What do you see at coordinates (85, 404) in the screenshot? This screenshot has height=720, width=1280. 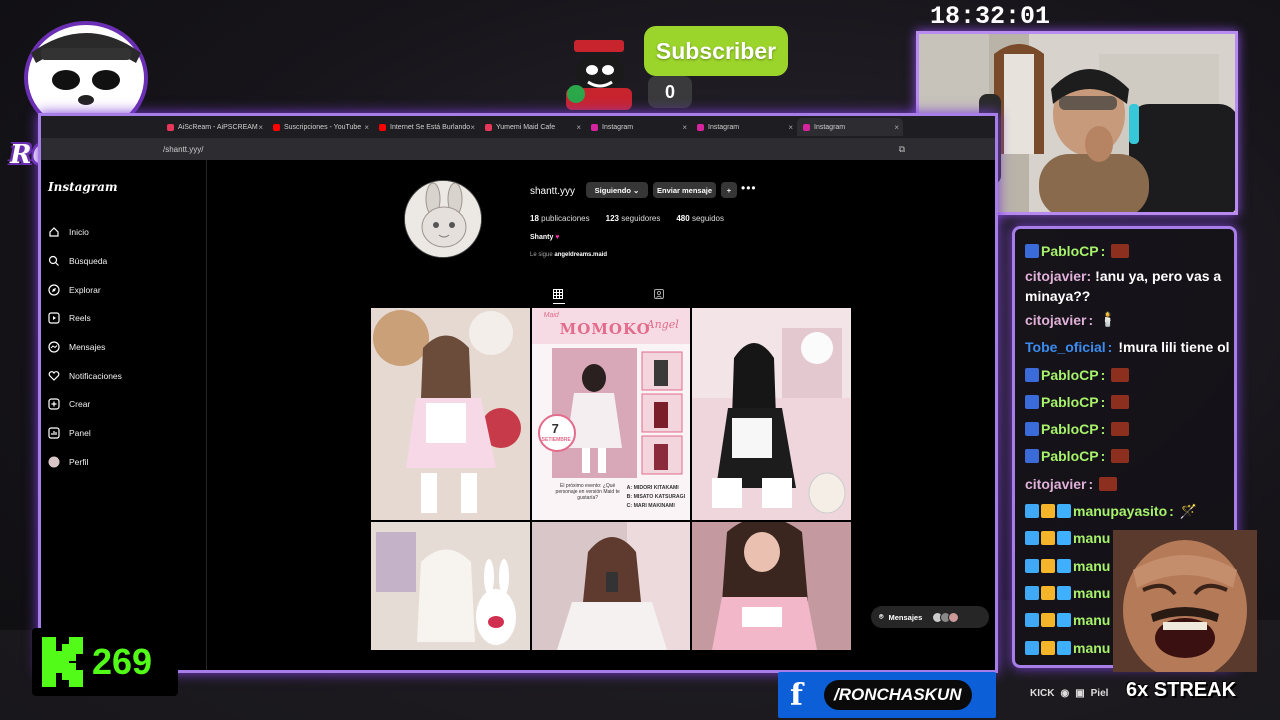 I see `sidebar-item-plus: Crear` at bounding box center [85, 404].